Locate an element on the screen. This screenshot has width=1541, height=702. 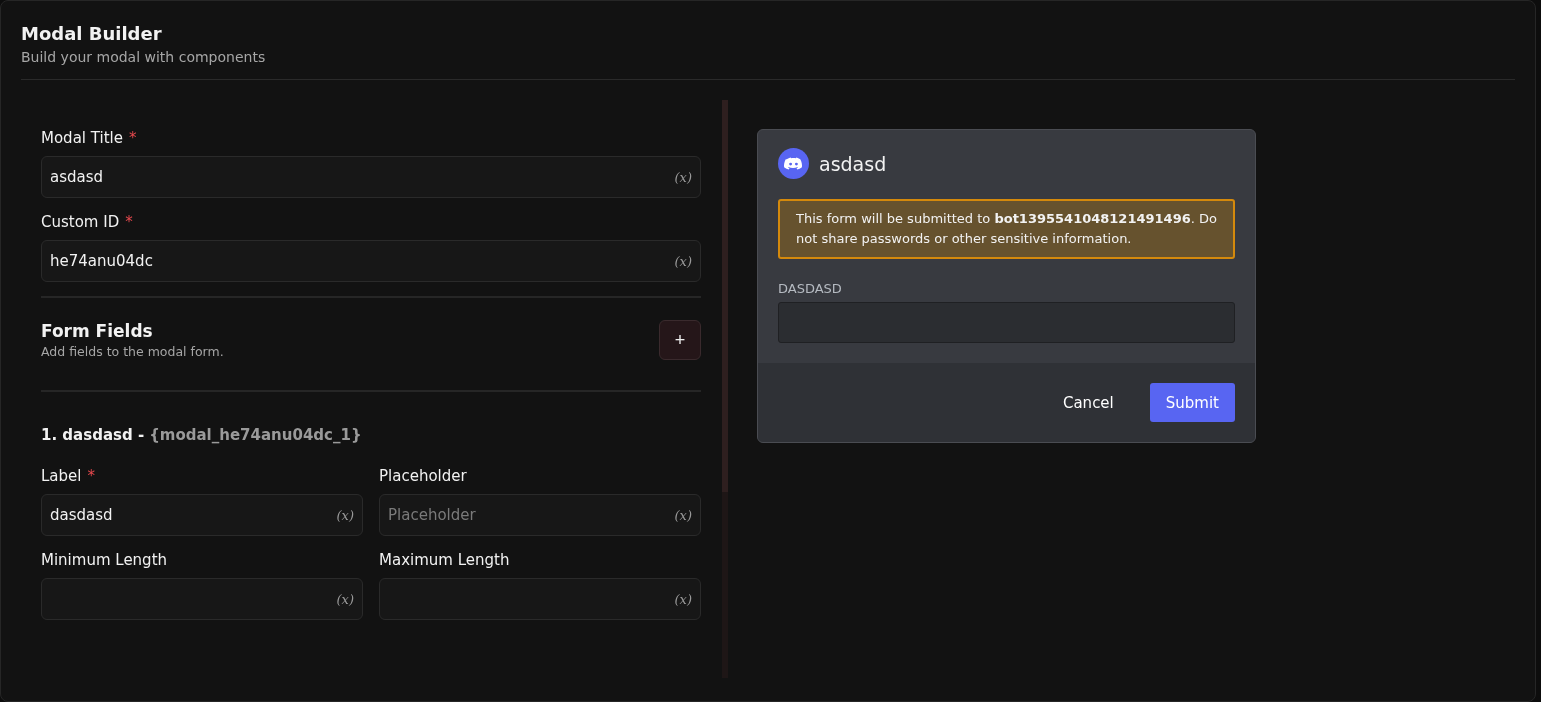
field-label: Label is located at coordinates (61, 476).